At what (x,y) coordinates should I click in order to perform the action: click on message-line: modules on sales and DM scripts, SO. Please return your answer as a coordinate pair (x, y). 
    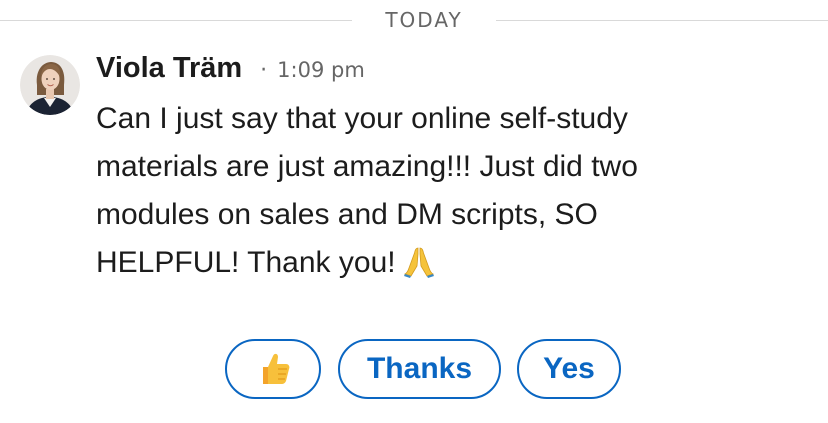
    Looking at the image, I should click on (347, 214).